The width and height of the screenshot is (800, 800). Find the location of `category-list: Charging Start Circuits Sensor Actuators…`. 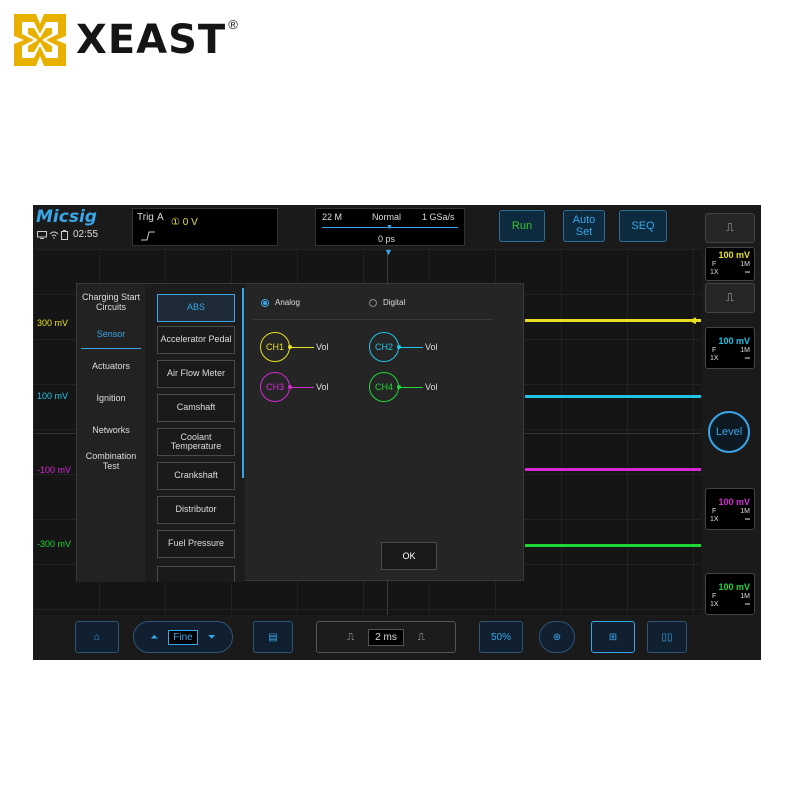

category-list: Charging Start Circuits Sensor Actuators… is located at coordinates (111, 433).